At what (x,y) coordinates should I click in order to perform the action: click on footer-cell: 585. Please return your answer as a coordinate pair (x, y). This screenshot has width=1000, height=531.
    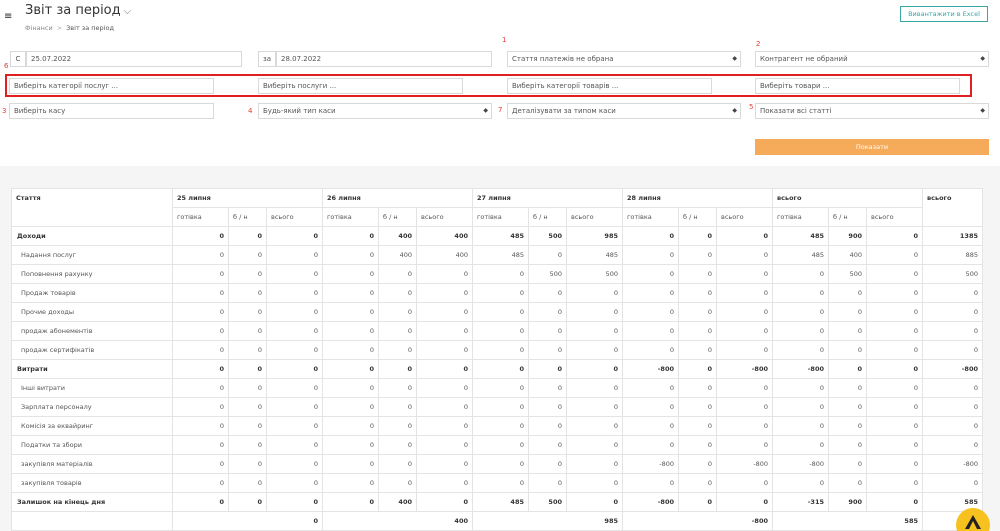
    Looking at the image, I should click on (847, 521).